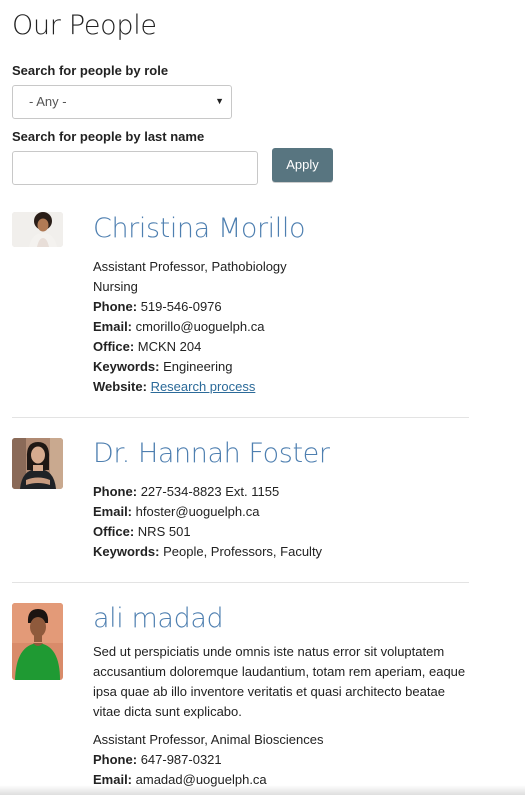 Image resolution: width=525 pixels, height=795 pixels. I want to click on office-row: Office: NRS 501, so click(283, 532).